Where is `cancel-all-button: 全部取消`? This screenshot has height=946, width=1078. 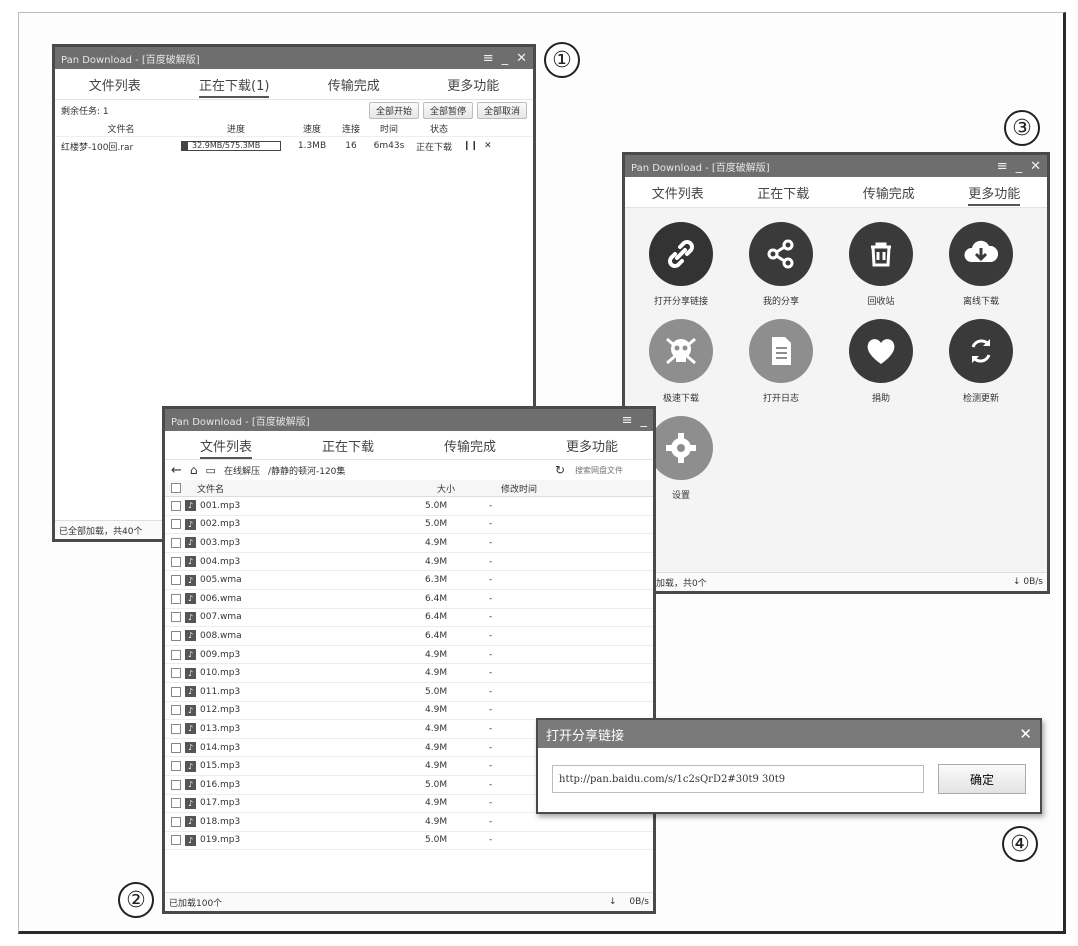
cancel-all-button: 全部取消 is located at coordinates (501, 110).